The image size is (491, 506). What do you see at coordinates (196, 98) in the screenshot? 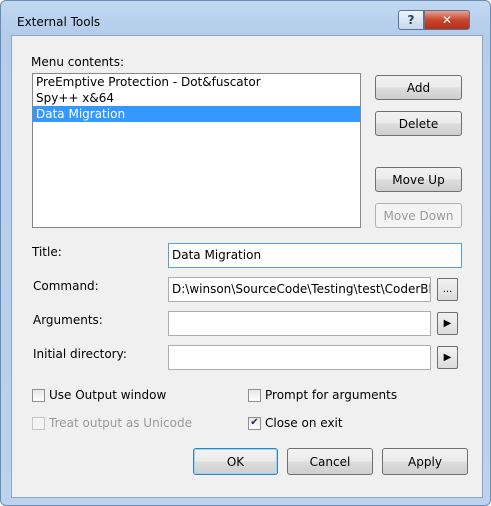
I see `list-item: Spy++ x&64` at bounding box center [196, 98].